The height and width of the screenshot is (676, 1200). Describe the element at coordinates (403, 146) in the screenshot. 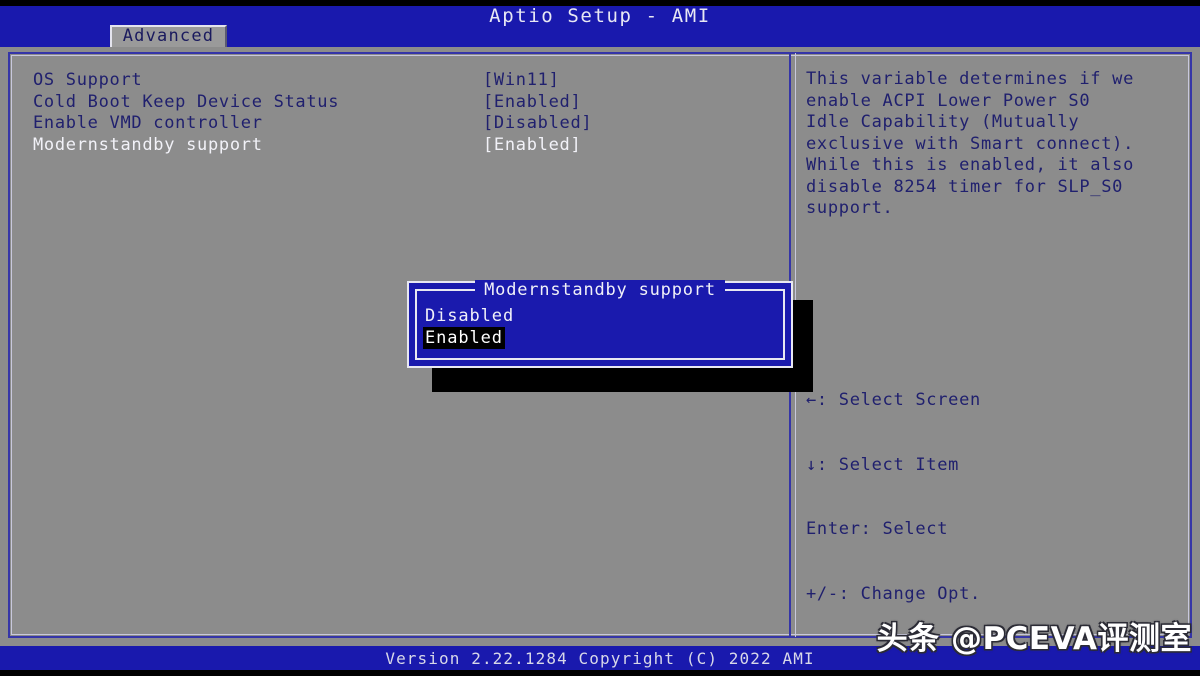

I see `setting-row-modernstandby-support: Modernstandby support [Enabled]` at that location.